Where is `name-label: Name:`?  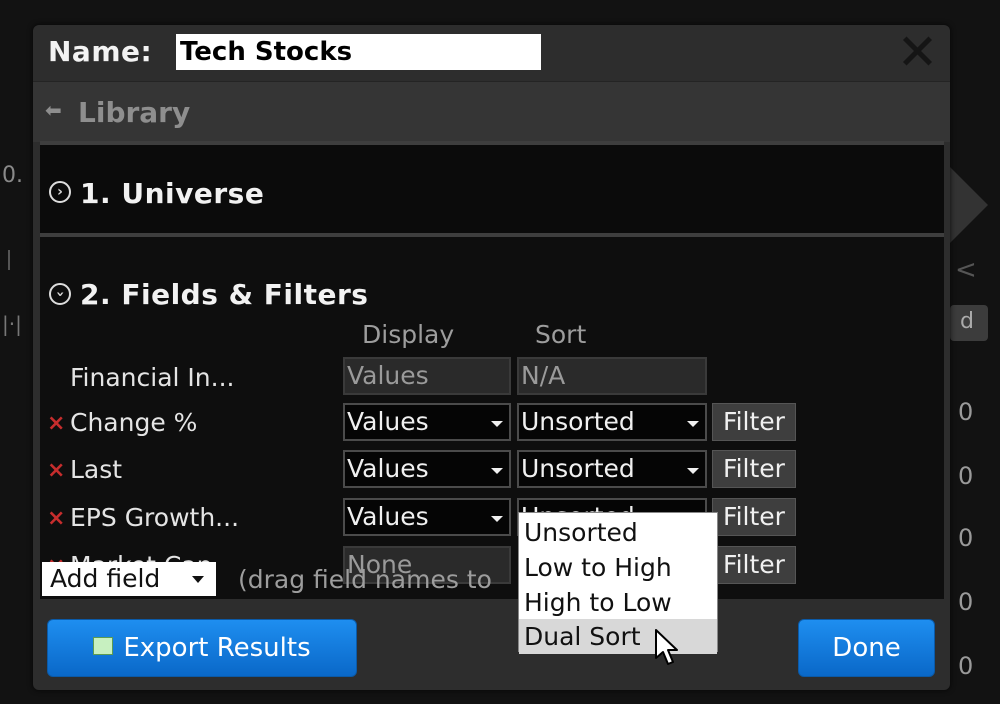 name-label: Name: is located at coordinates (100, 51).